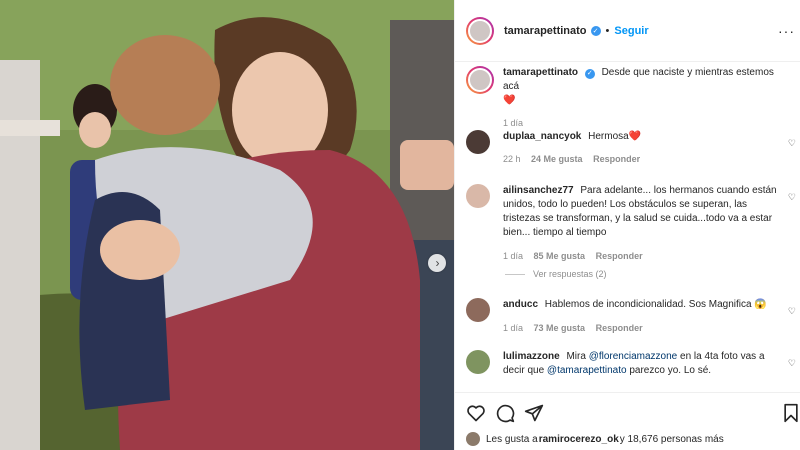 This screenshot has height=450, width=800. Describe the element at coordinates (790, 413) in the screenshot. I see `bookmark-icon` at that location.